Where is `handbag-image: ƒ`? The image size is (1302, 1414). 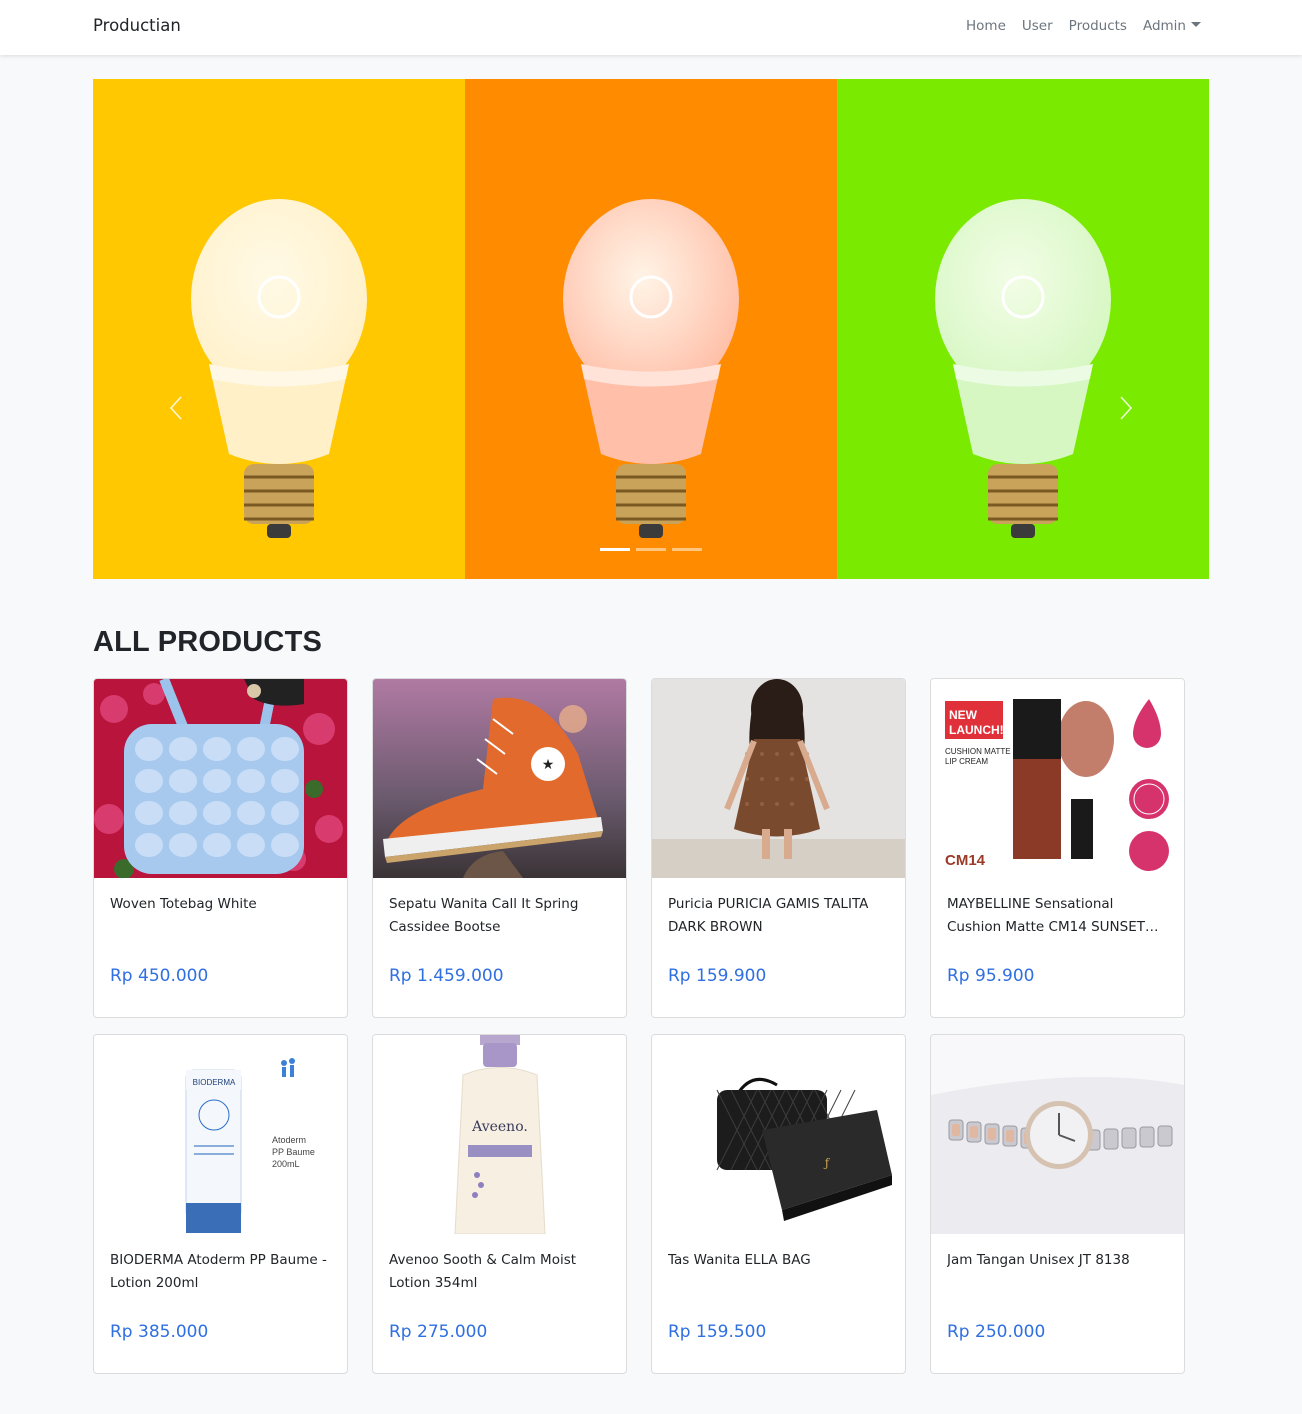
handbag-image: ƒ is located at coordinates (778, 1134).